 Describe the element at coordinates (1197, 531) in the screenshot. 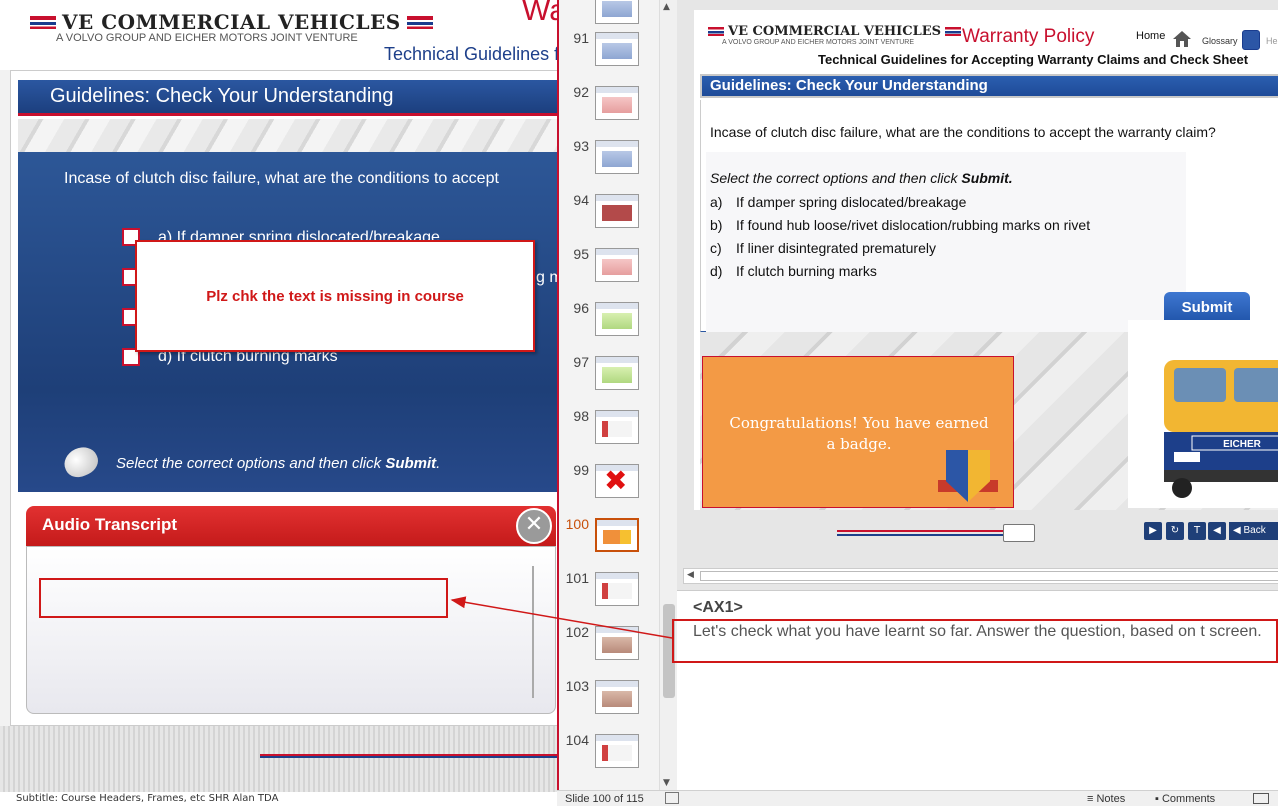

I see `transcript-icon: T` at that location.